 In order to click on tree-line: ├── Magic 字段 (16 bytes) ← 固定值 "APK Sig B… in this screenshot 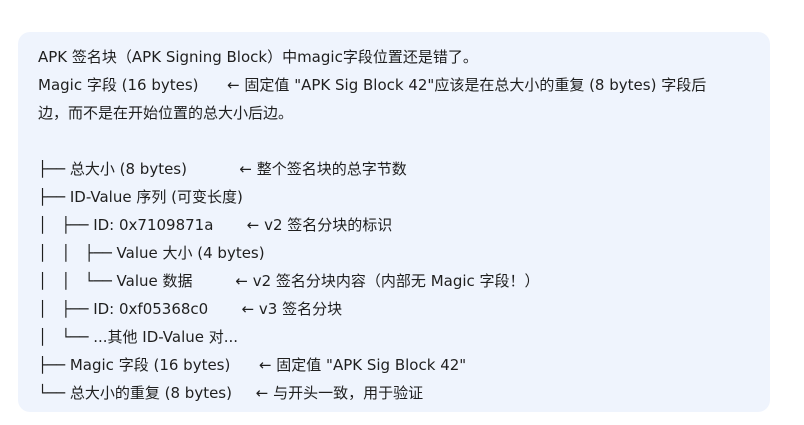, I will do `click(252, 365)`.